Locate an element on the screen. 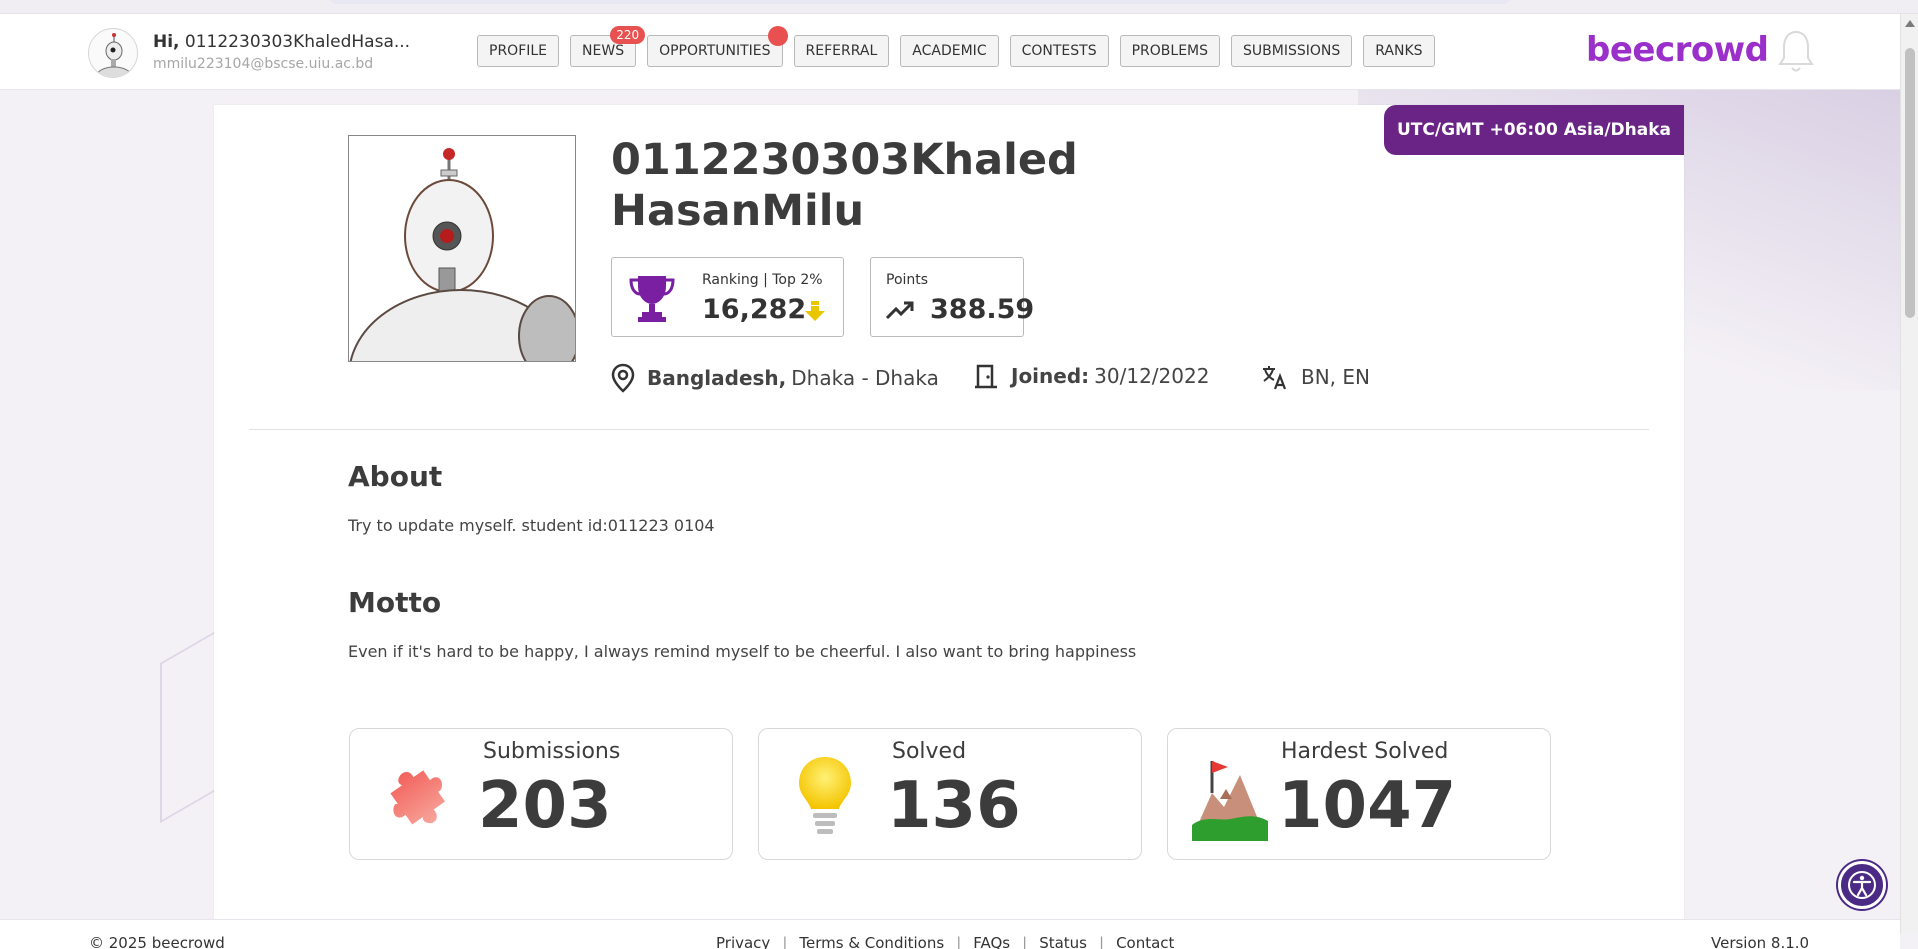  nav-label: CONTESTS is located at coordinates (1059, 51).